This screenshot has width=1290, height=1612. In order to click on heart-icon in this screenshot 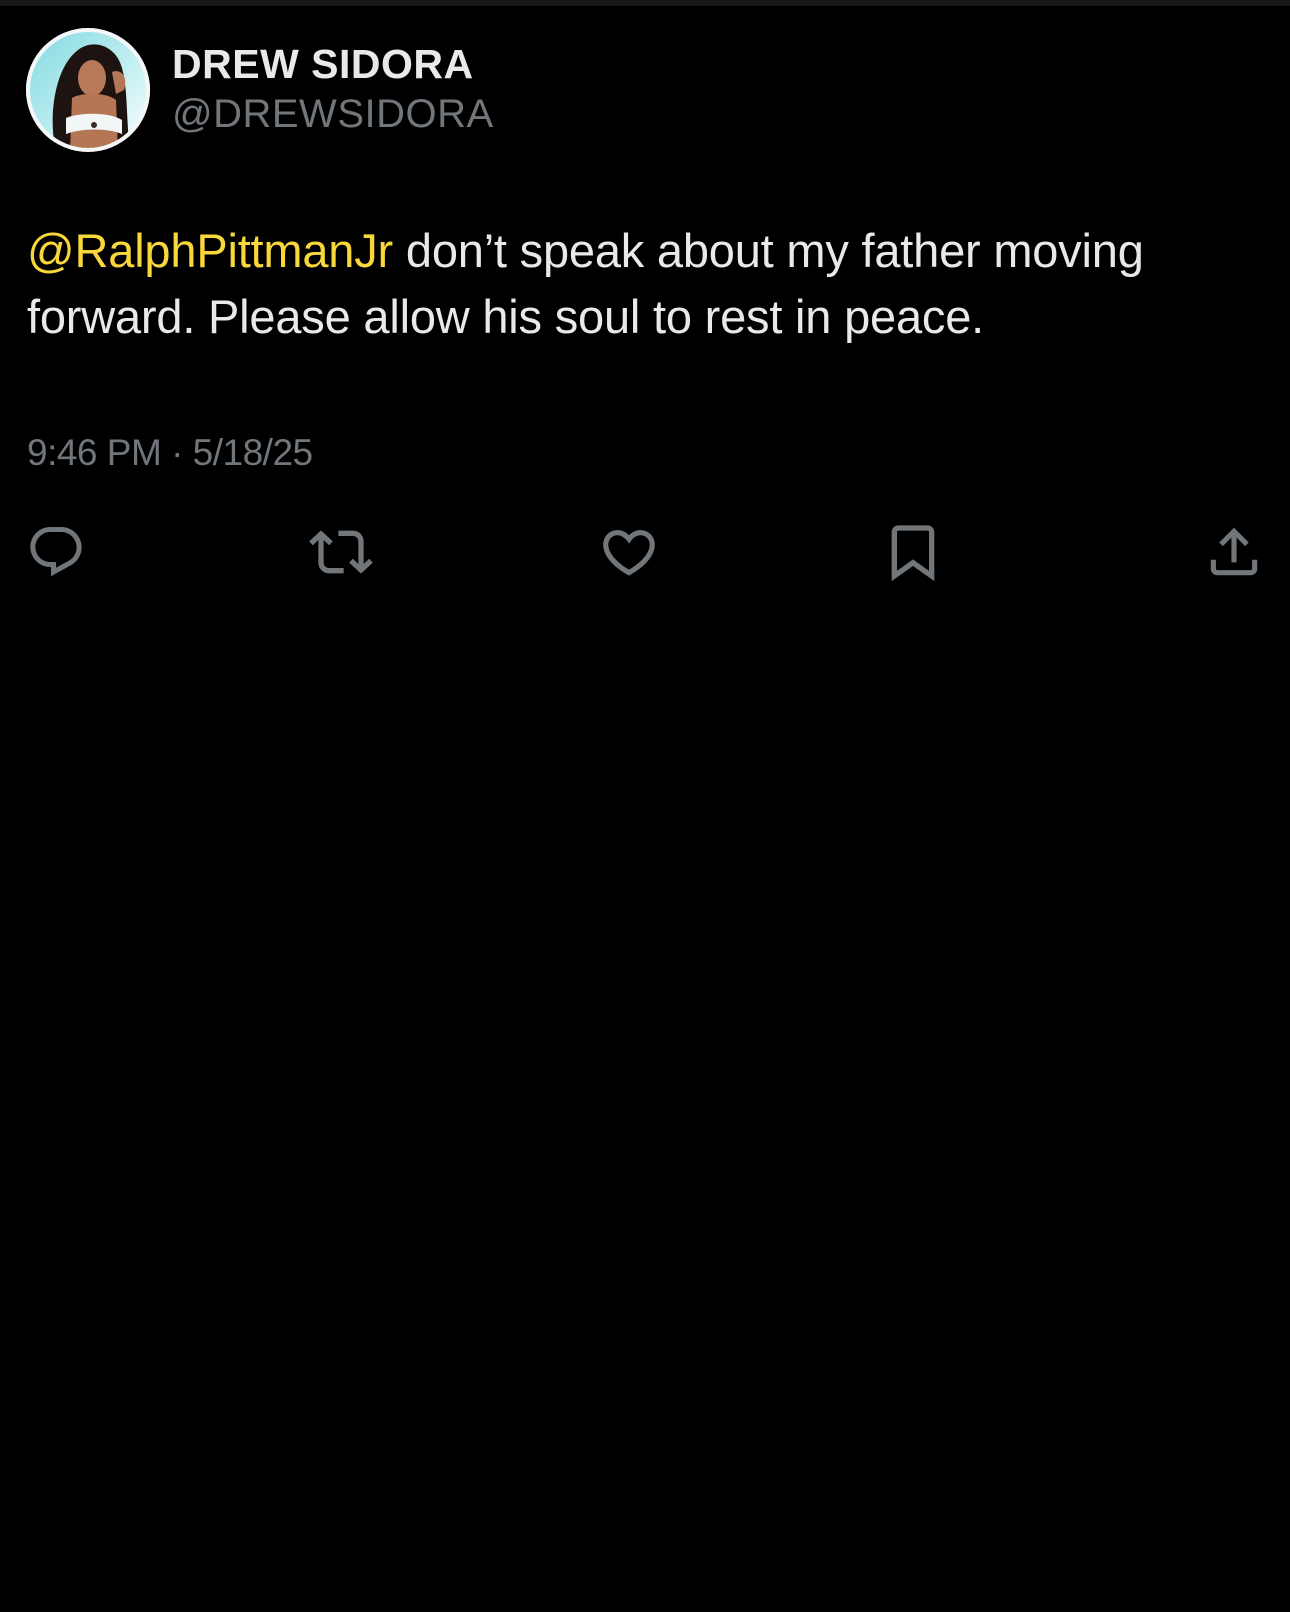, I will do `click(629, 553)`.